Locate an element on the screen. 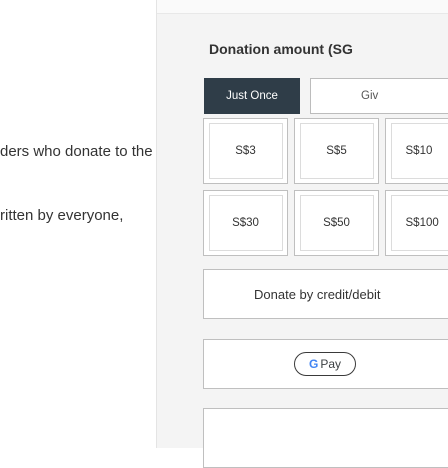  amount-label: S$50 is located at coordinates (337, 223).